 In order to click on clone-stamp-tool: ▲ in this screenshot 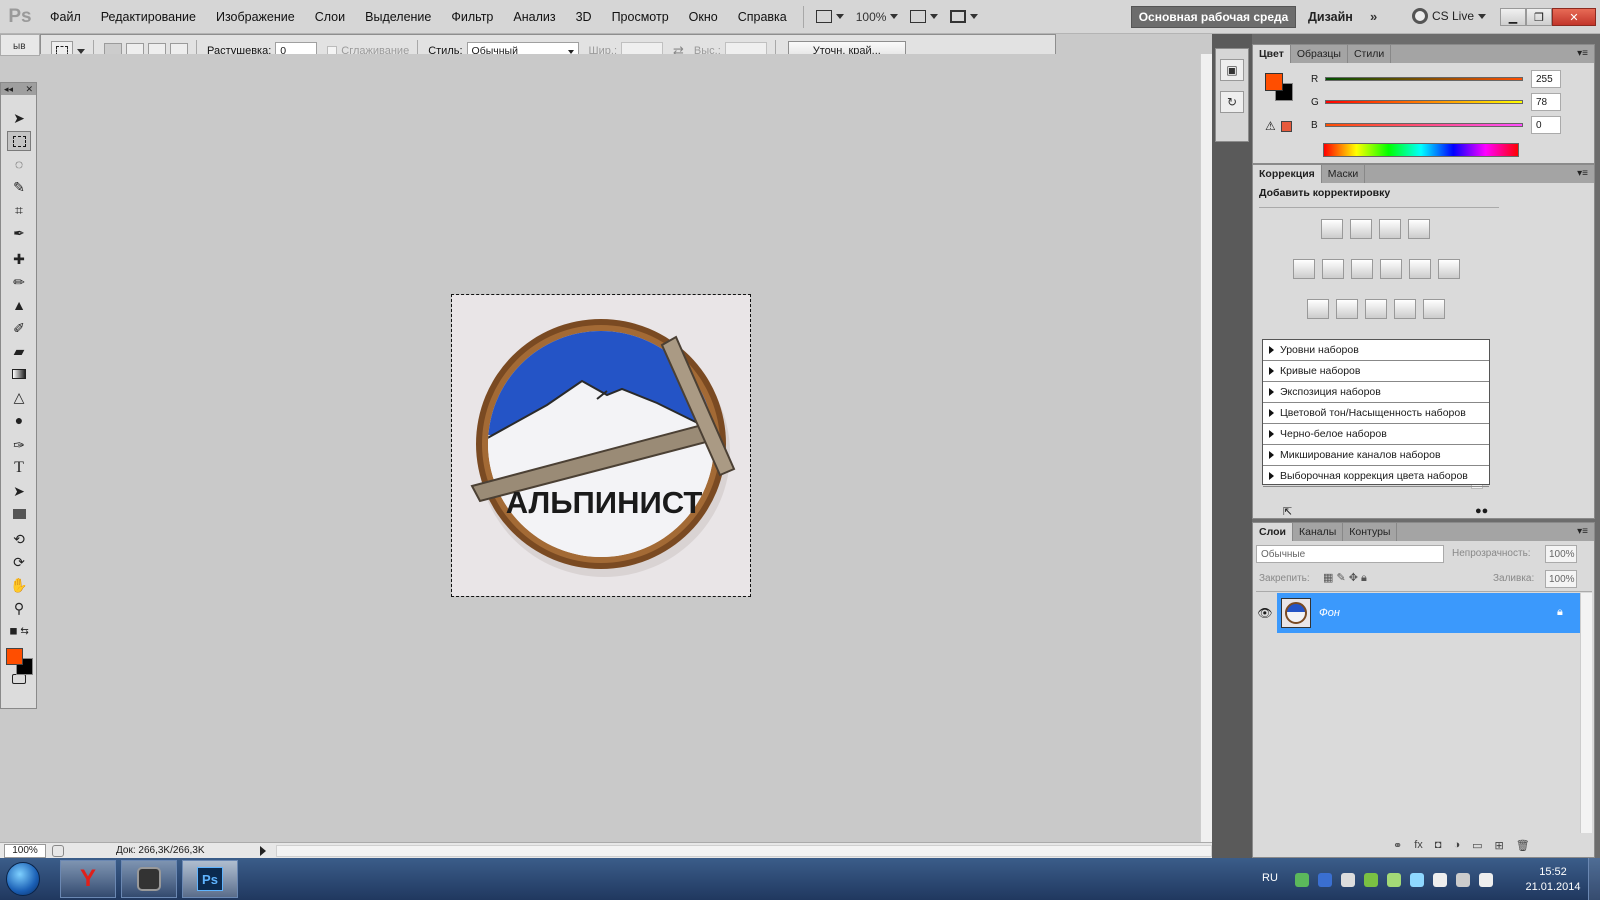, I will do `click(19, 305)`.